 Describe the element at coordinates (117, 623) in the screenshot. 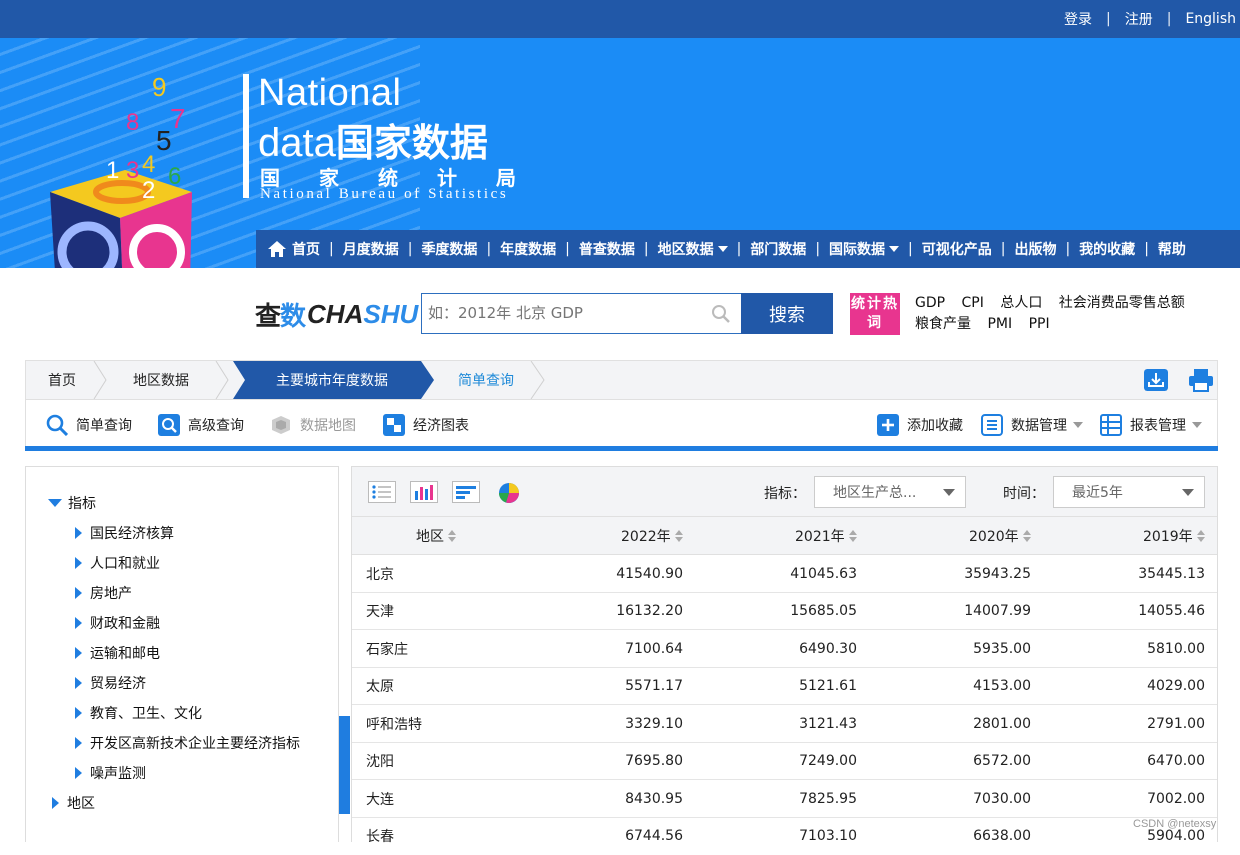

I see `tree-node: 财政和金融` at that location.